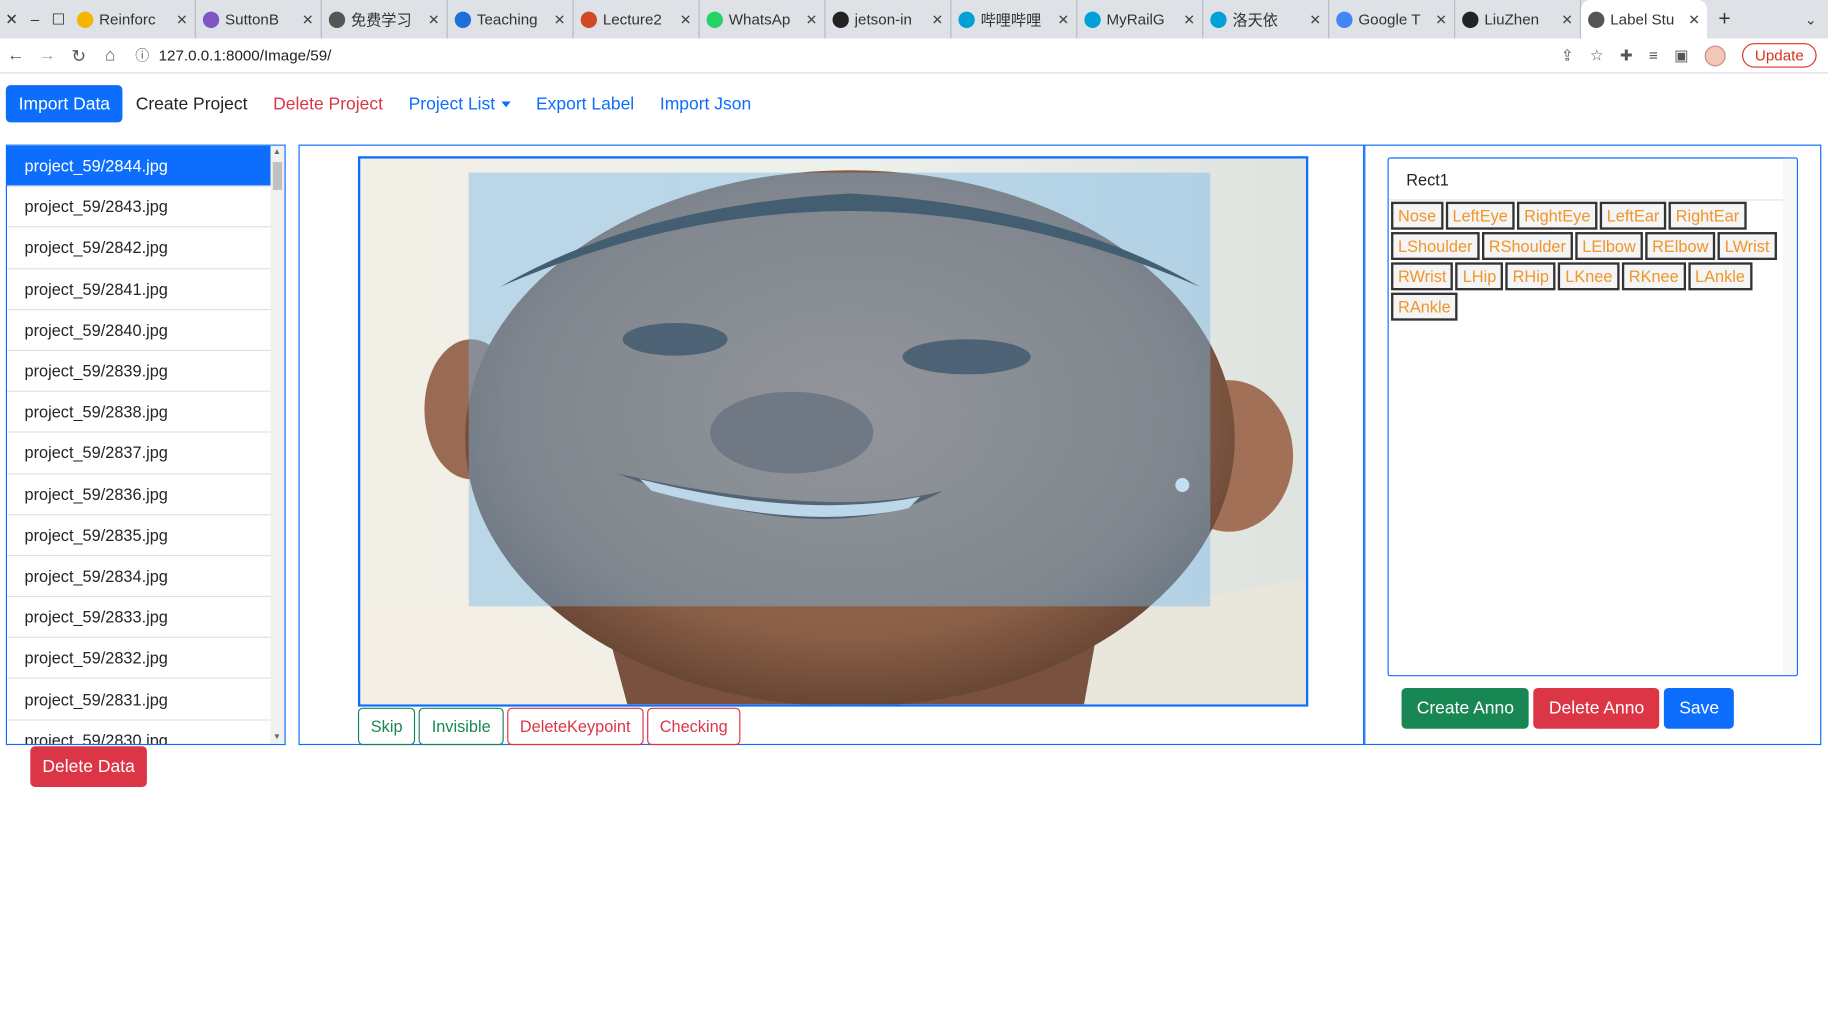  What do you see at coordinates (763, 19) in the screenshot?
I see `browser-tab: WhatsAp ✕` at bounding box center [763, 19].